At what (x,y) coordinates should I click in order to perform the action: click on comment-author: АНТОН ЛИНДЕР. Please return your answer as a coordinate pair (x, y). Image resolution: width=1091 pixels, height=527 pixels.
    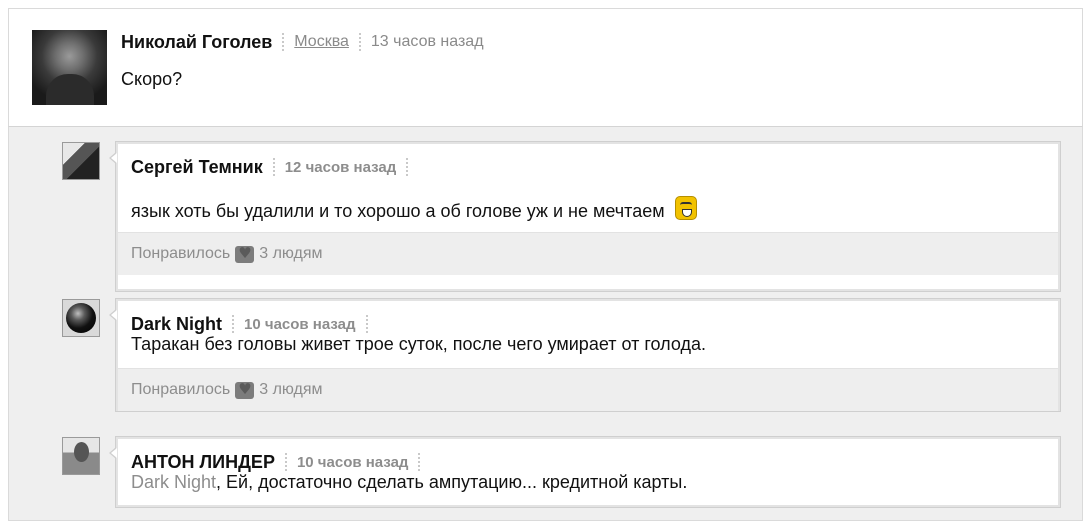
    Looking at the image, I should click on (203, 462).